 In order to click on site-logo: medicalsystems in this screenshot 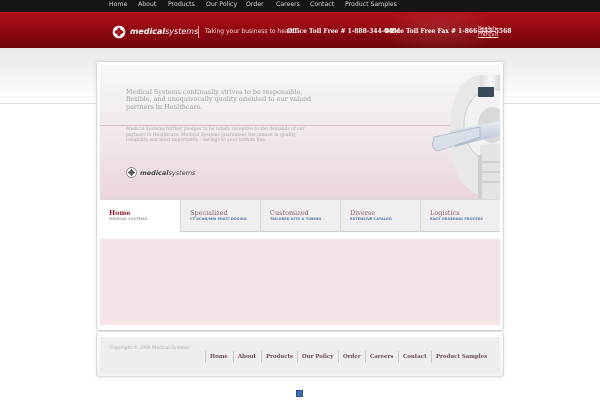, I will do `click(164, 31)`.